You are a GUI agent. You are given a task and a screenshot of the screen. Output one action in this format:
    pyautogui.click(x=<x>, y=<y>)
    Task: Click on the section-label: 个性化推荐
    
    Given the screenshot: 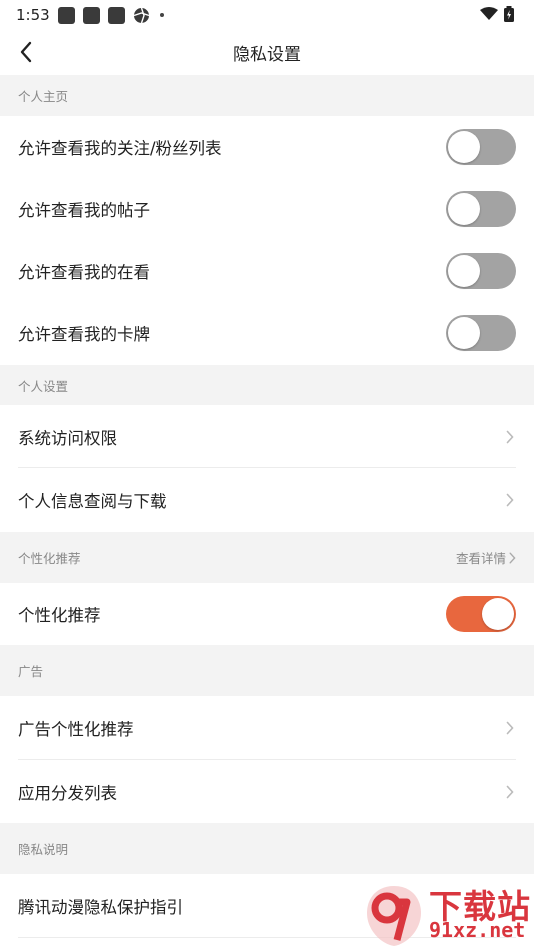 What is the action you would take?
    pyautogui.click(x=49, y=558)
    